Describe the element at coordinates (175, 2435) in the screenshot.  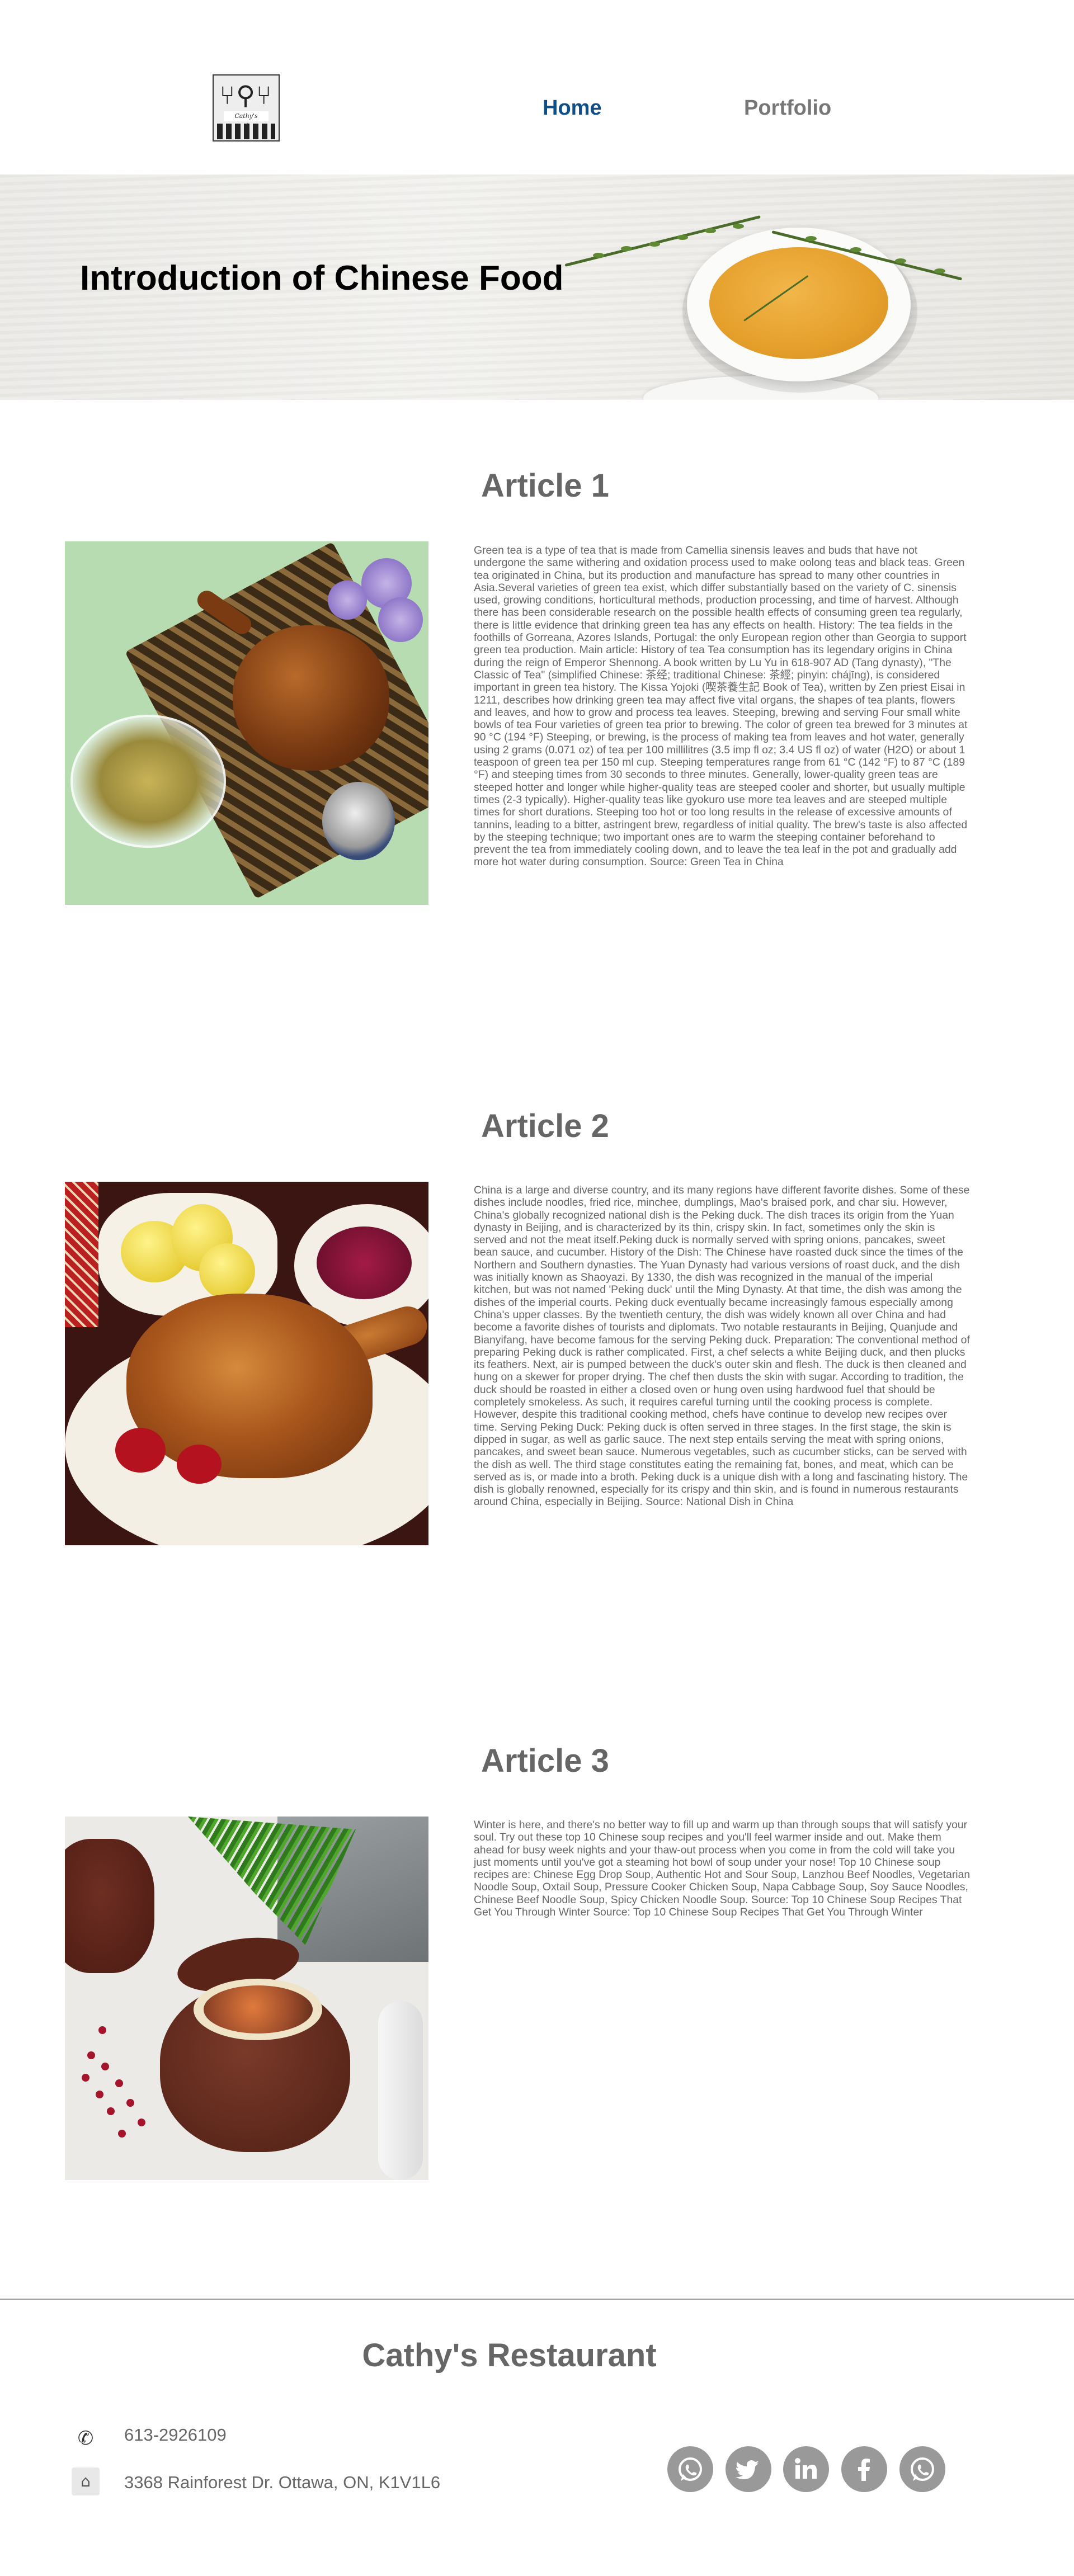
I see `phone-number: 613-2926109` at that location.